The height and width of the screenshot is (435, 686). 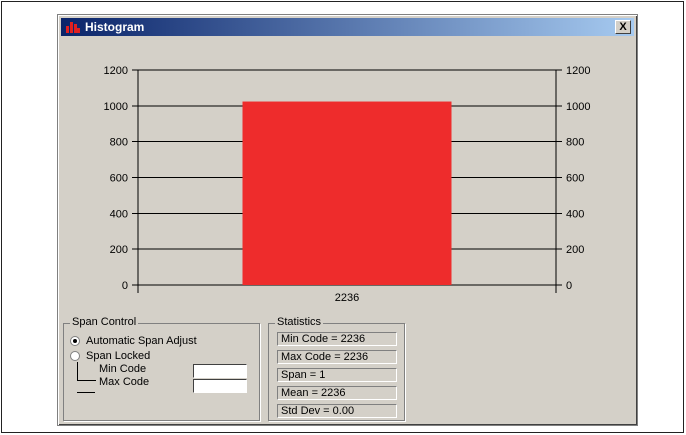 What do you see at coordinates (115, 27) in the screenshot?
I see `window-title: Histogram` at bounding box center [115, 27].